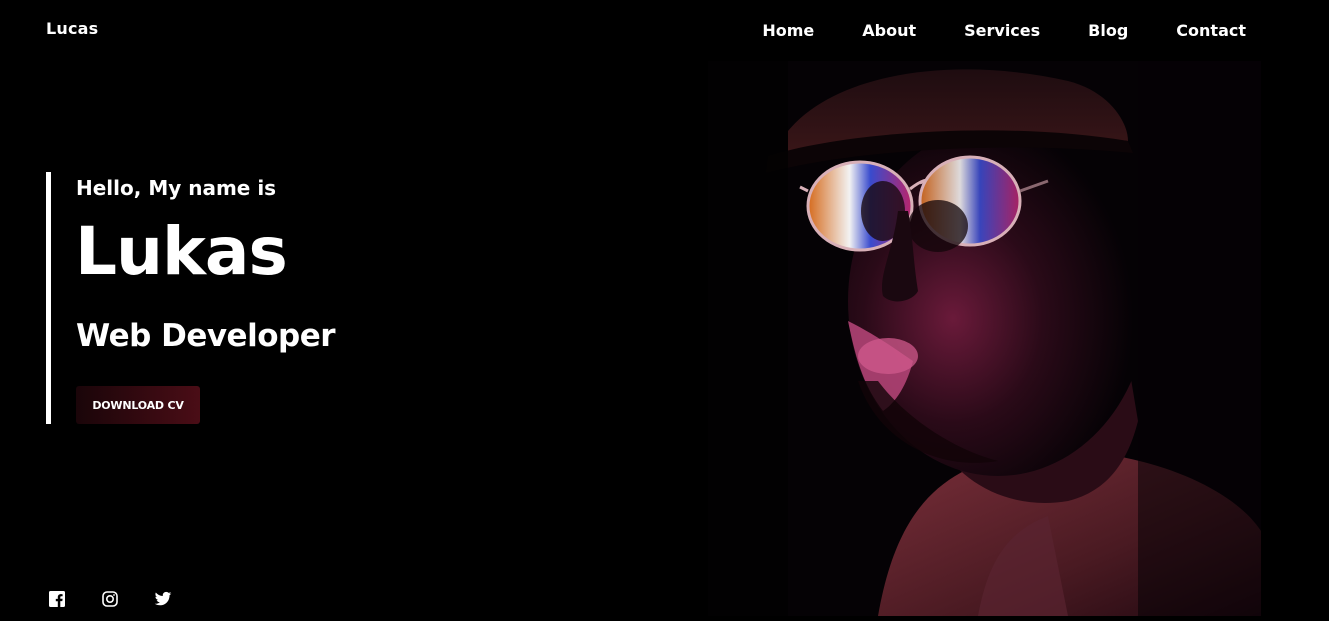 This screenshot has height=621, width=1329. Describe the element at coordinates (1211, 30) in the screenshot. I see `nav-contact: Contact` at that location.